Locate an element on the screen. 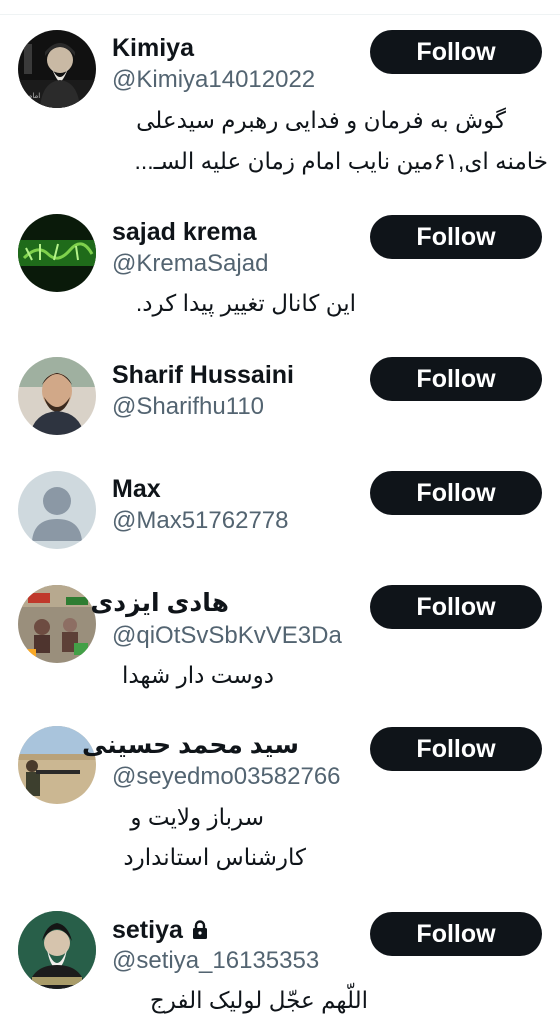  user-handle: @Sharifhu110 is located at coordinates (188, 406).